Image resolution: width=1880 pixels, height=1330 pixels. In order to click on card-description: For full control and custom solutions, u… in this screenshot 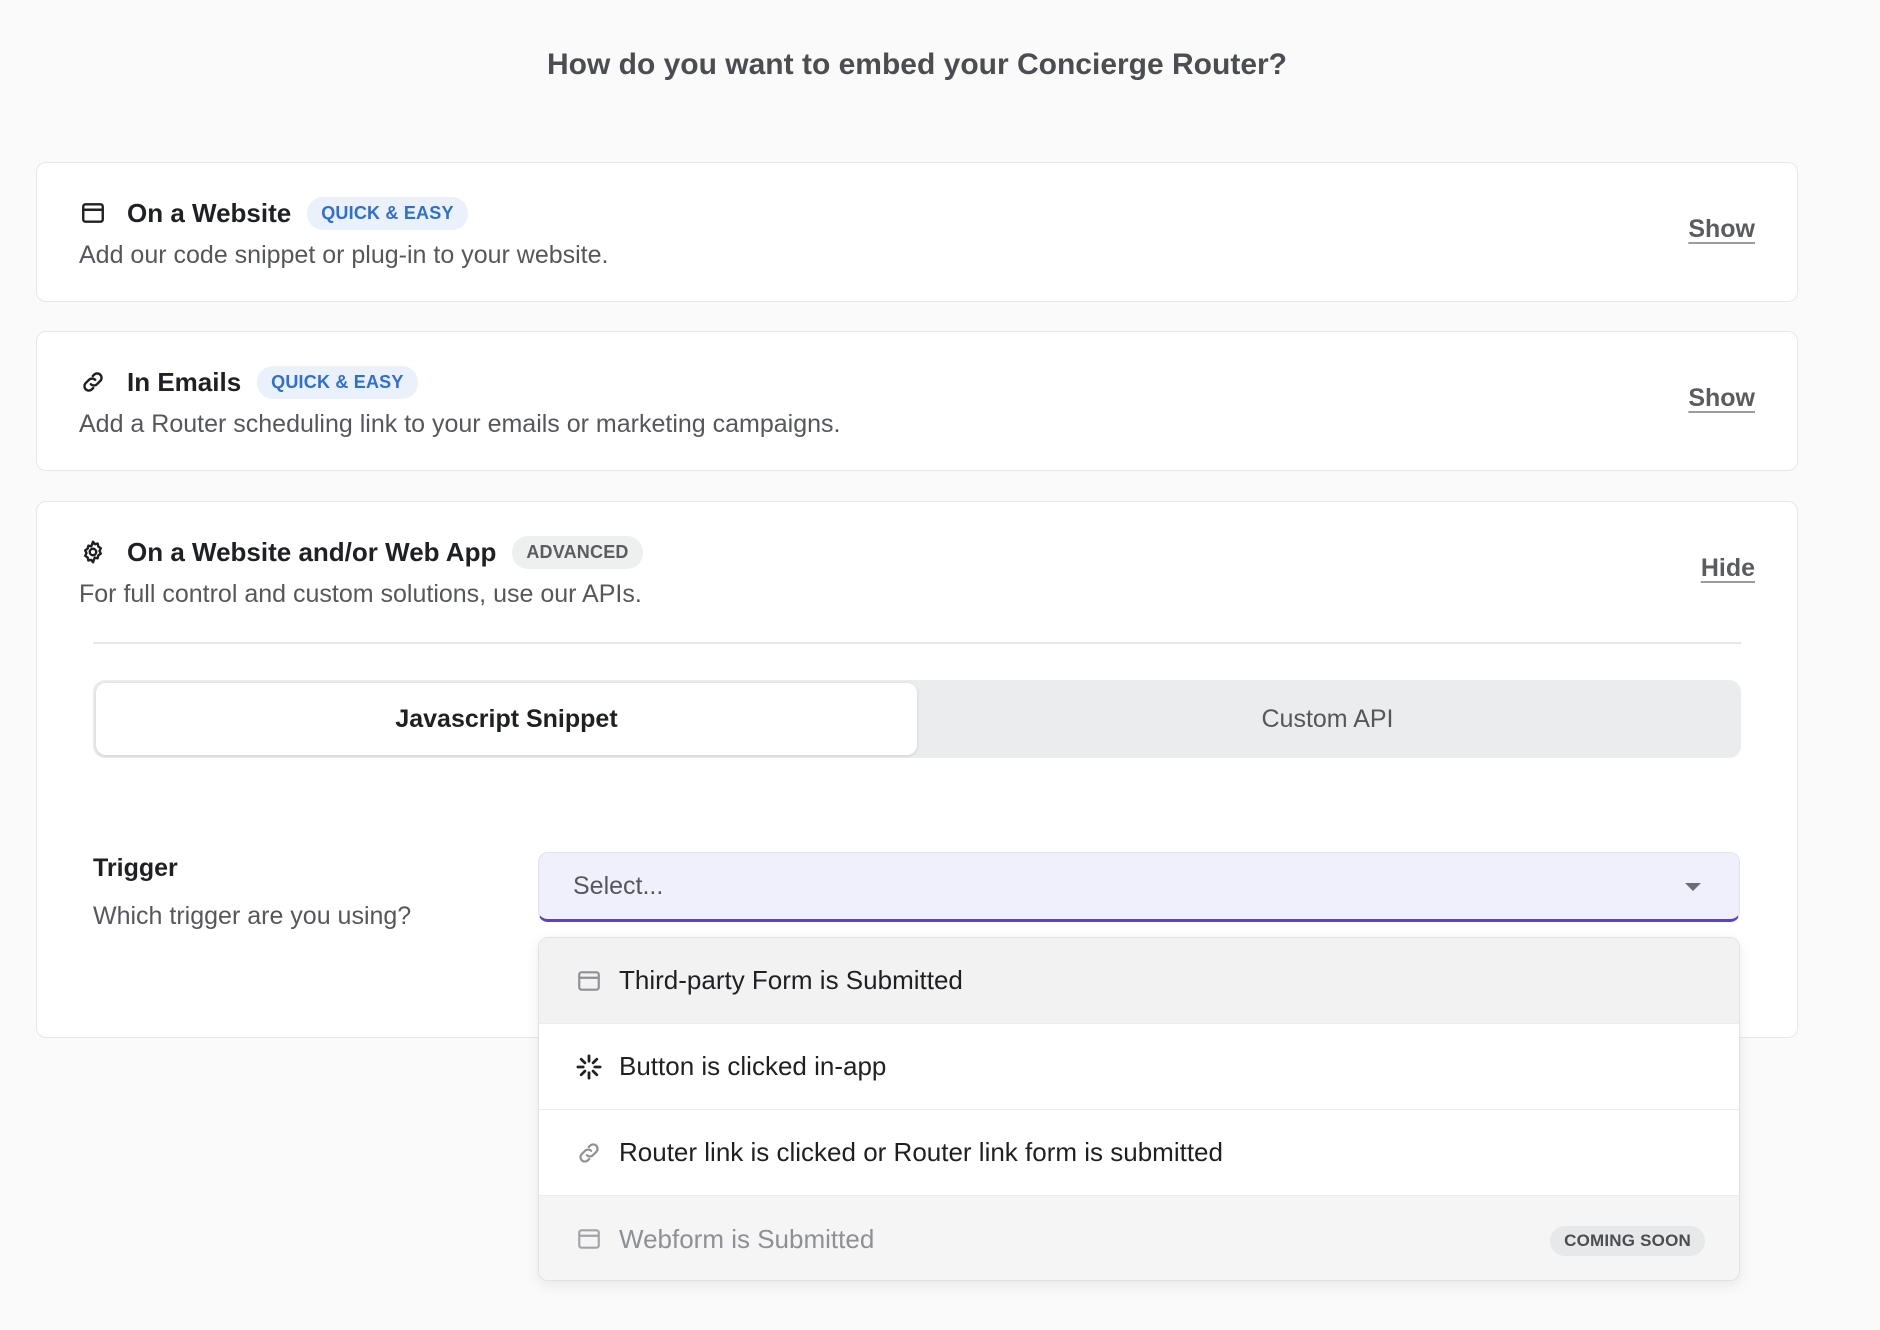, I will do `click(360, 594)`.